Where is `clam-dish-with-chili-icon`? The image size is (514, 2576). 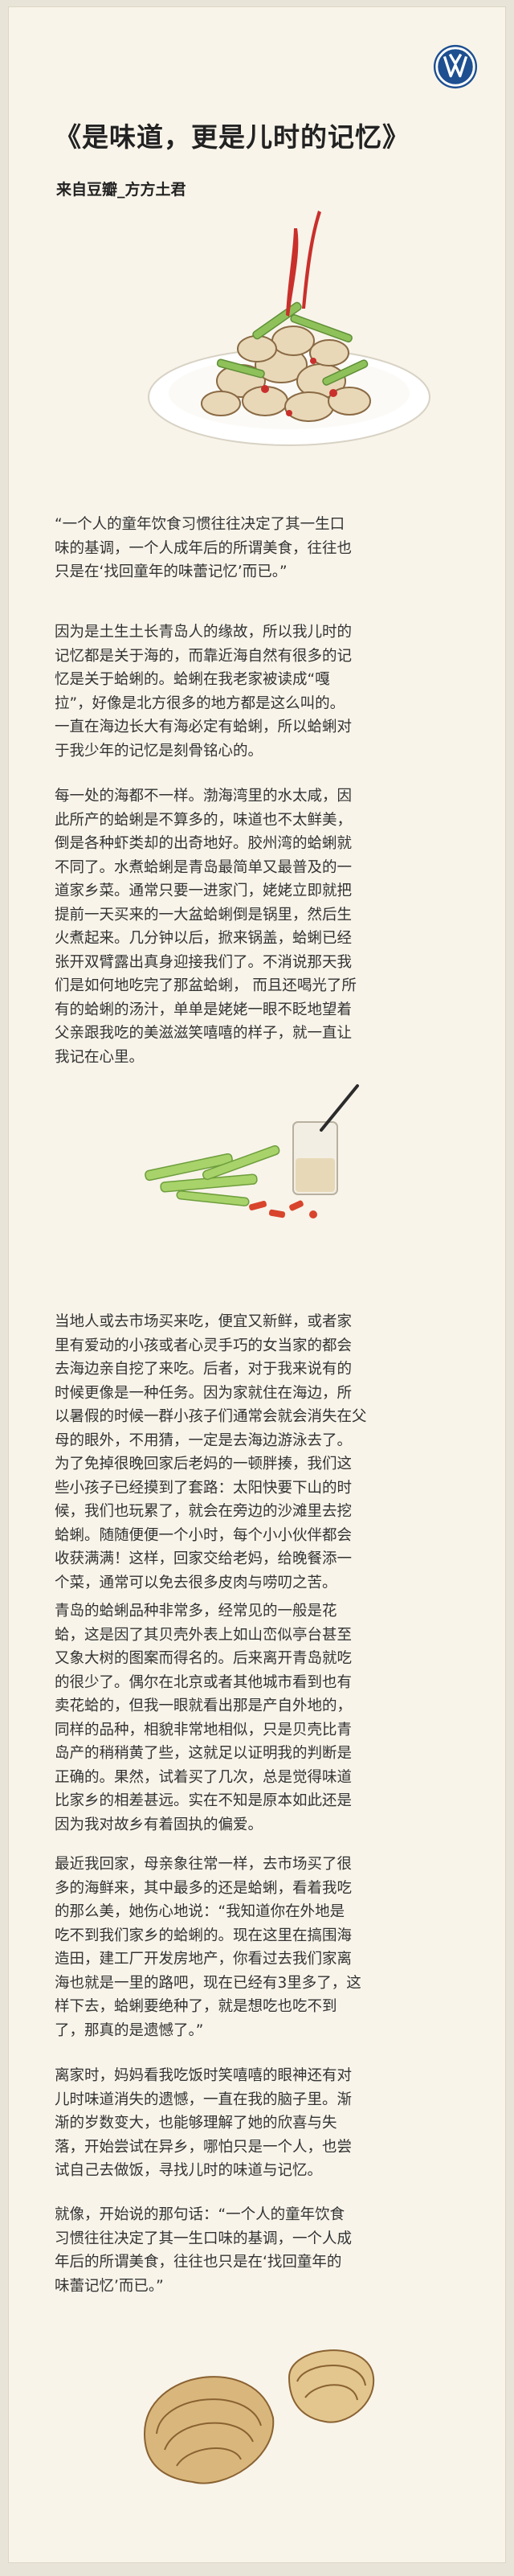 clam-dish-with-chili-icon is located at coordinates (289, 328).